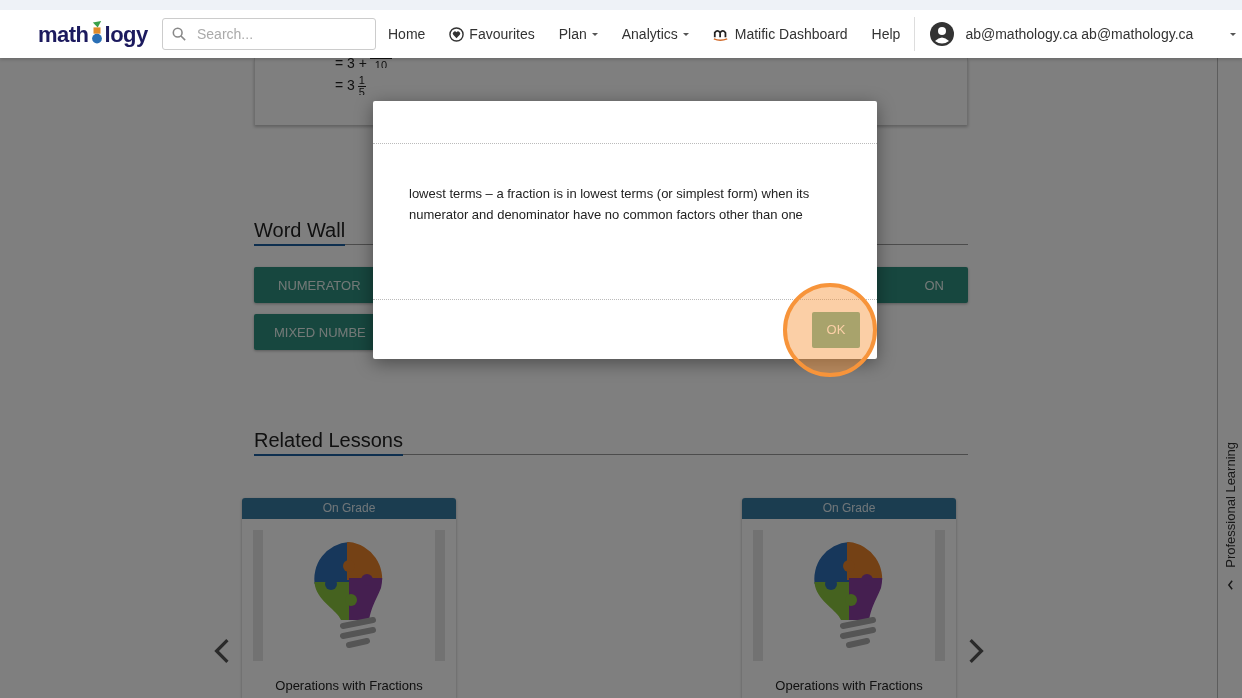  Describe the element at coordinates (97, 34) in the screenshot. I see `logo: math logy` at that location.